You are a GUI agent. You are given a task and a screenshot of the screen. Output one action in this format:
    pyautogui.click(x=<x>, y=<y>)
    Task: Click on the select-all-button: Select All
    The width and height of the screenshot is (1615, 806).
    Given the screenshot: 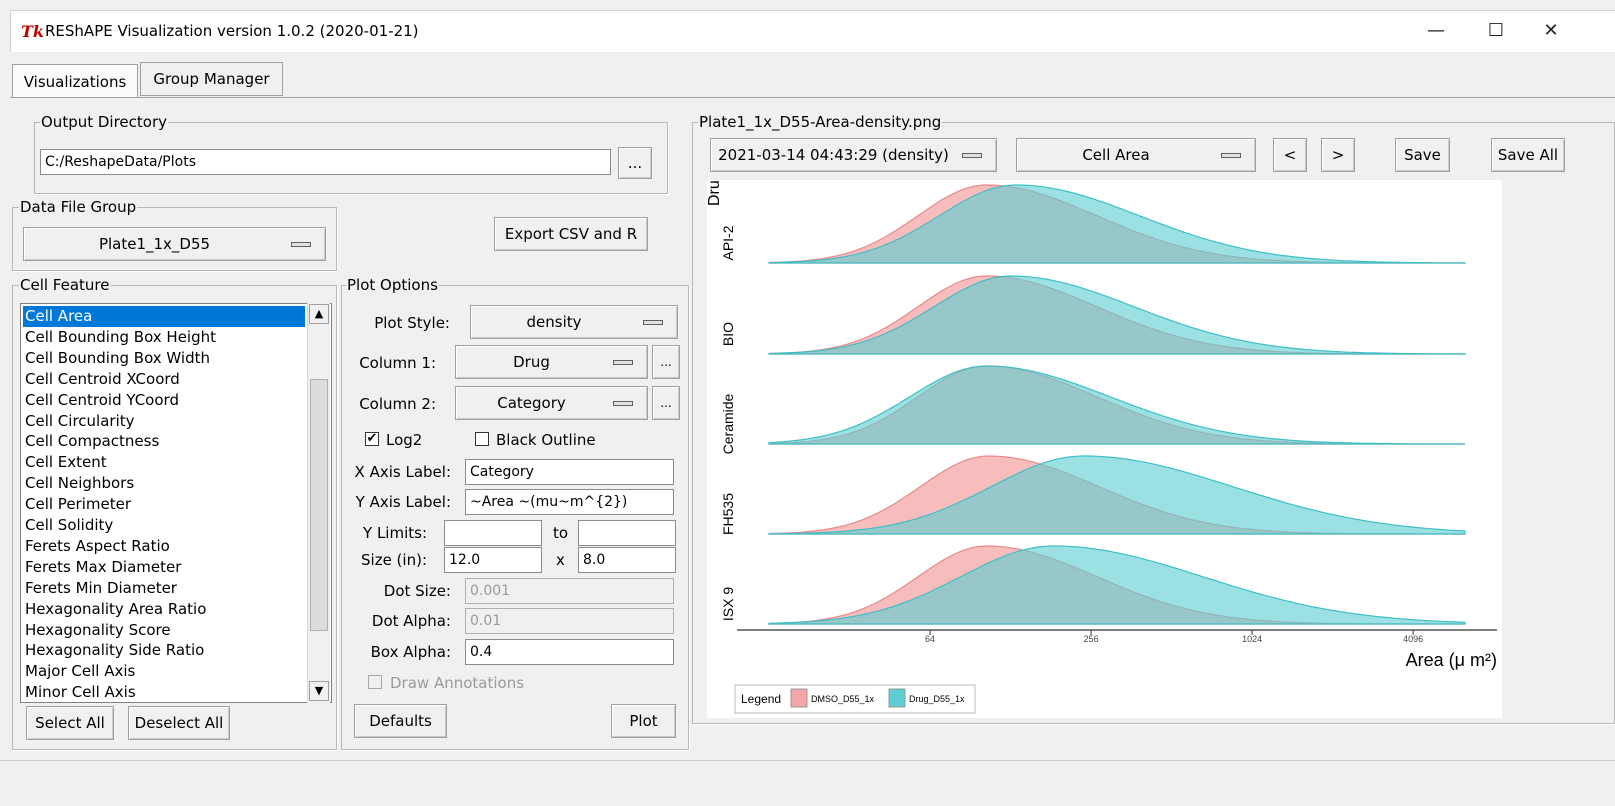 What is the action you would take?
    pyautogui.click(x=70, y=723)
    